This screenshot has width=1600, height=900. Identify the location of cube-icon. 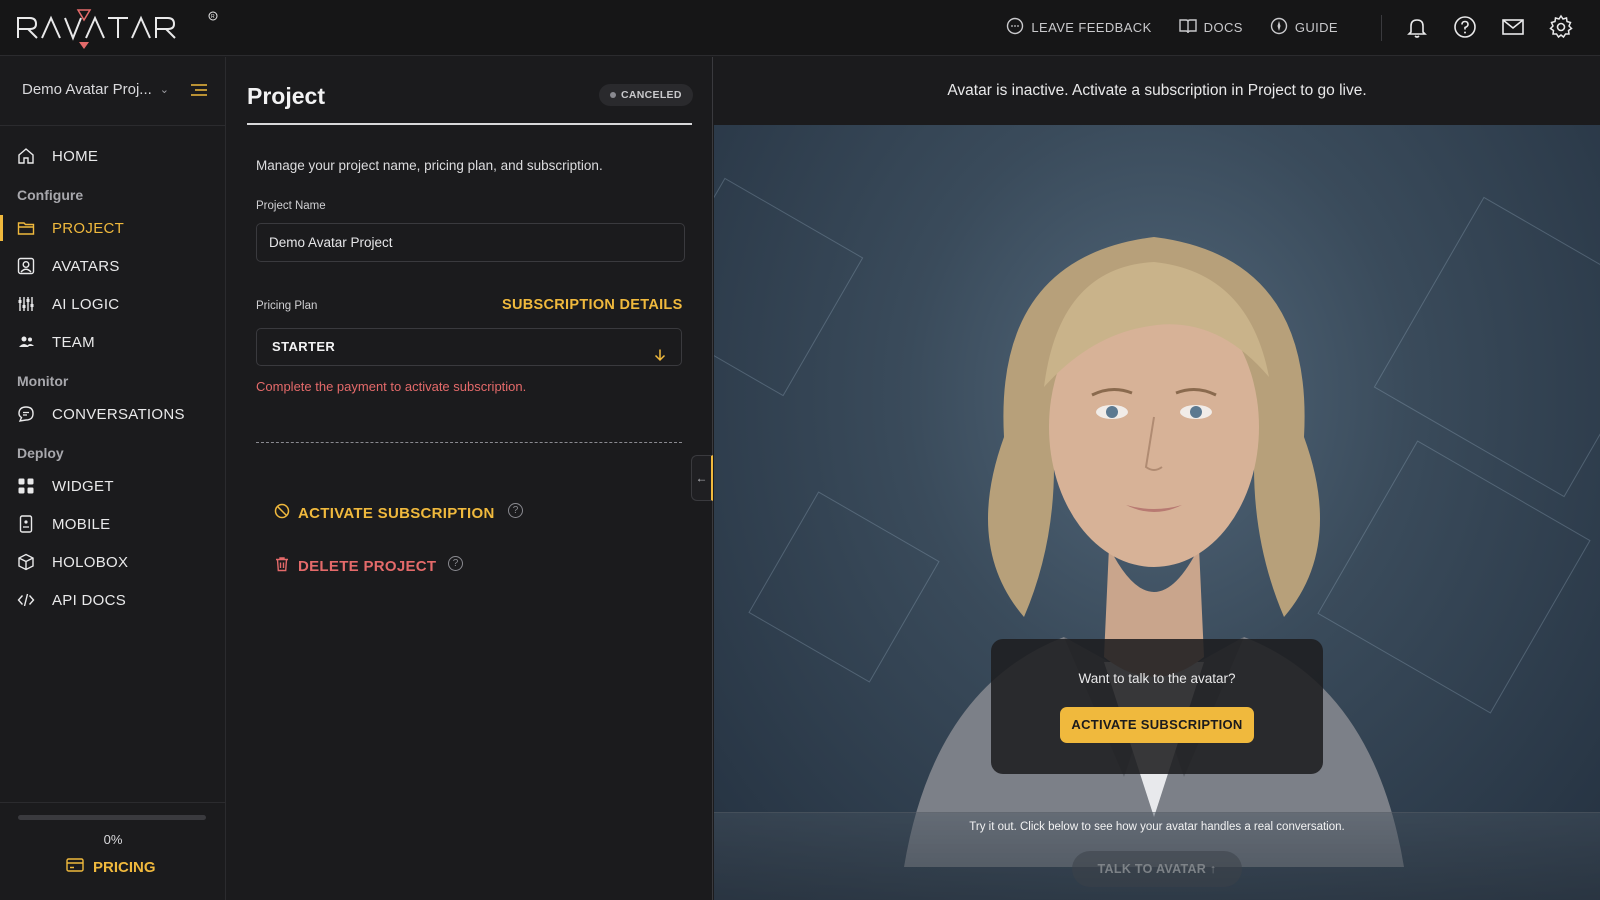
(26, 562).